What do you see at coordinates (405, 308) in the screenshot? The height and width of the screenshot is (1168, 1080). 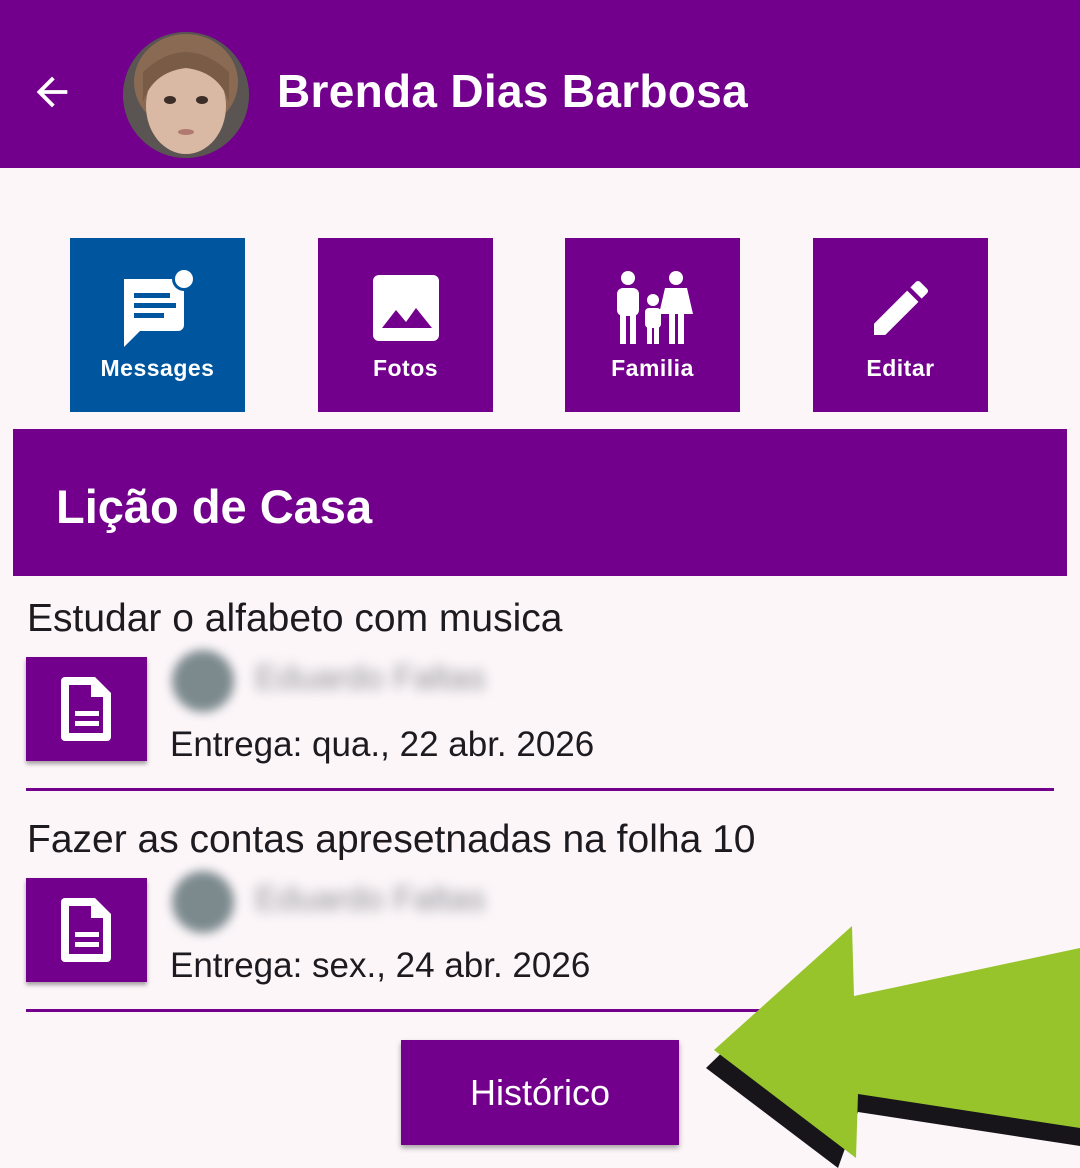 I see `image-icon` at bounding box center [405, 308].